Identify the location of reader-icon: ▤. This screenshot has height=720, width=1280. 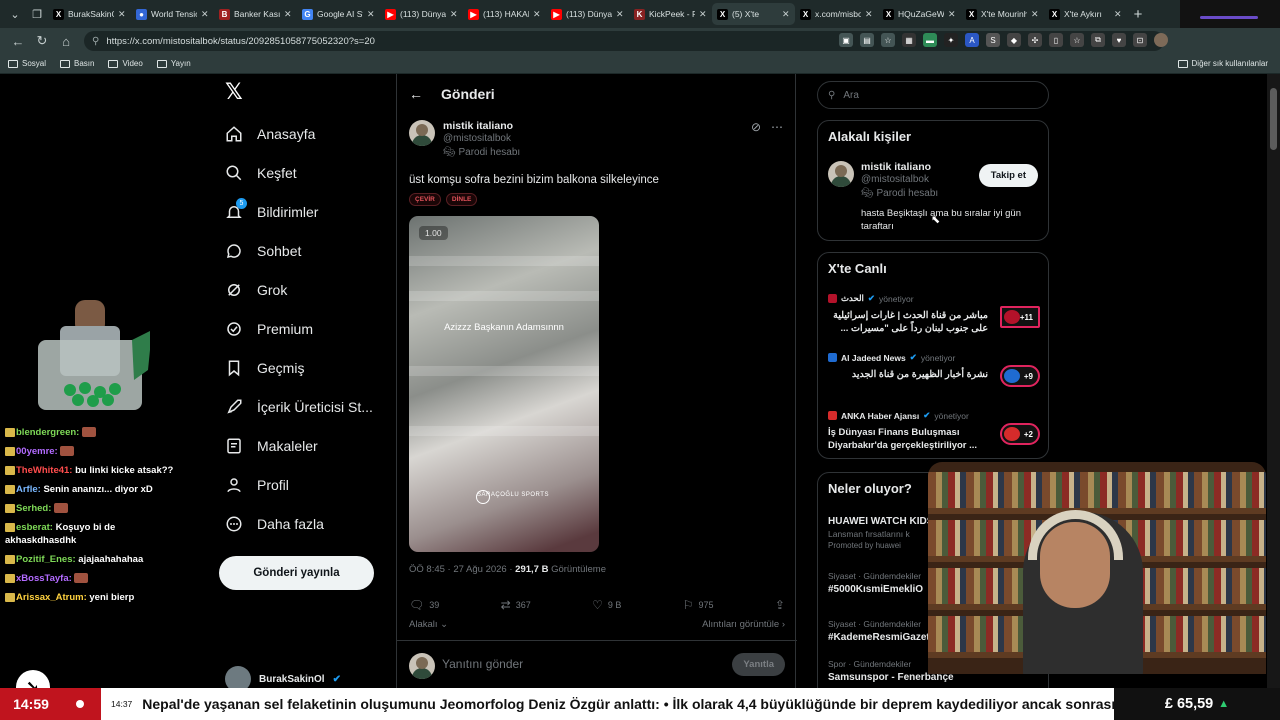
(867, 40).